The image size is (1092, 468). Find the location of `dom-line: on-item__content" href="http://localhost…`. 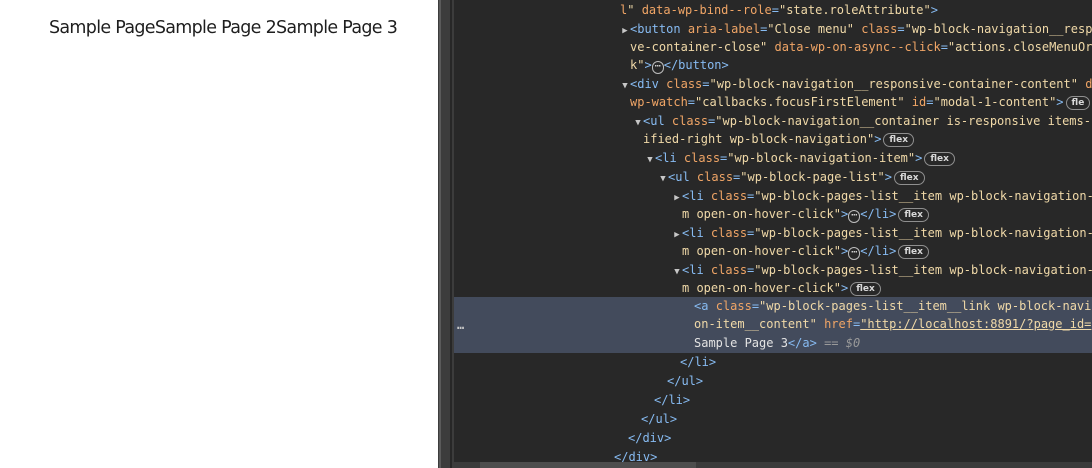

dom-line: on-item__content" href="http://localhost… is located at coordinates (893, 324).